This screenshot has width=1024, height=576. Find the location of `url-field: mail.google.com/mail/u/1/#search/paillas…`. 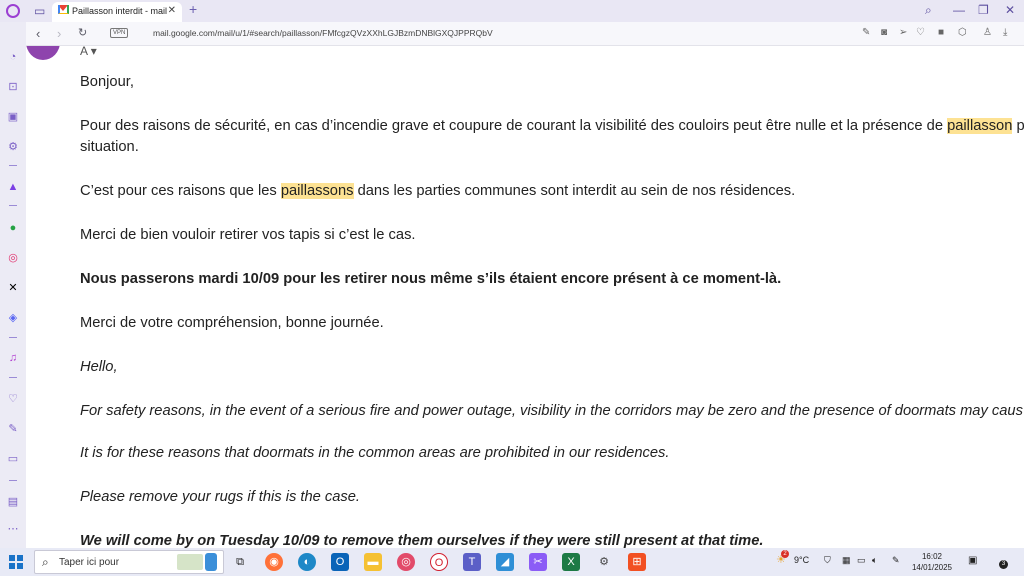

url-field: mail.google.com/mail/u/1/#search/paillas… is located at coordinates (323, 33).